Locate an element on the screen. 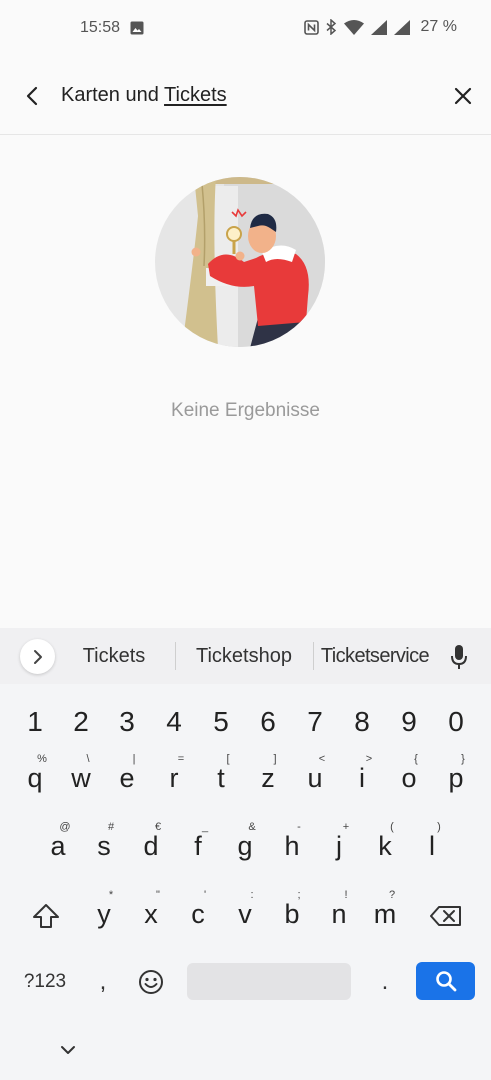 This screenshot has height=1080, width=491. key-1: 1 is located at coordinates (35, 721).